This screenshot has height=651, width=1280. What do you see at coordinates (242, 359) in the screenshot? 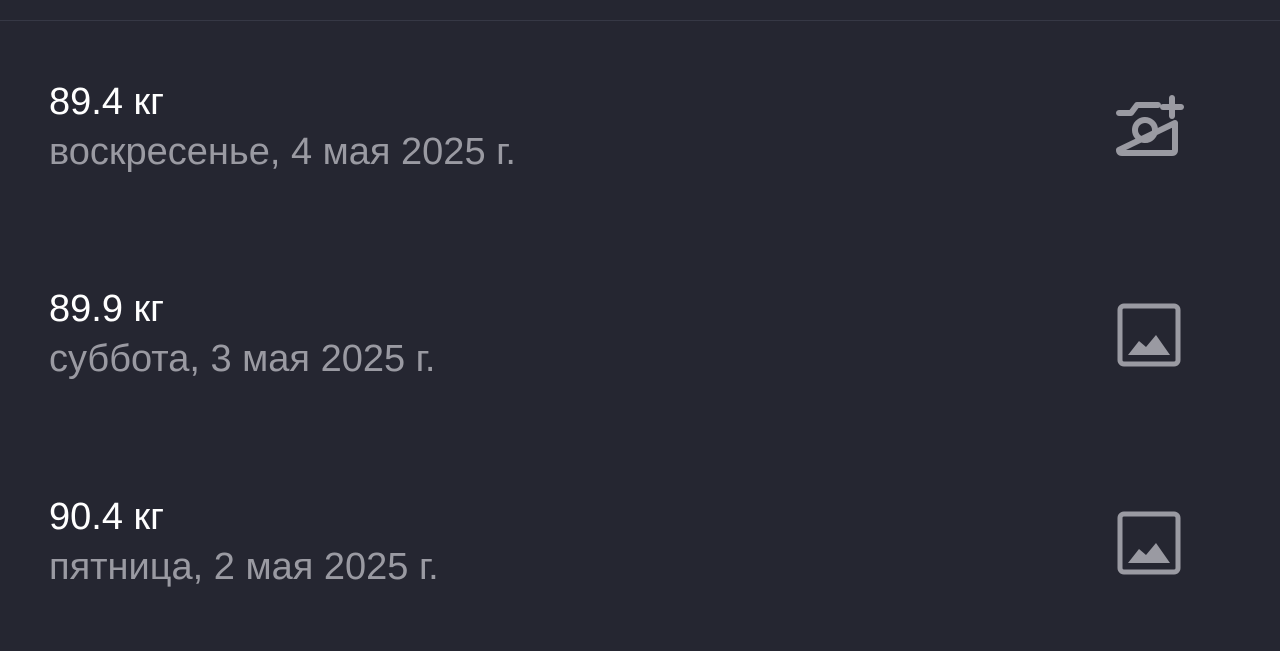
I see `entry-date: суббота, 3 мая 2025 г.` at bounding box center [242, 359].